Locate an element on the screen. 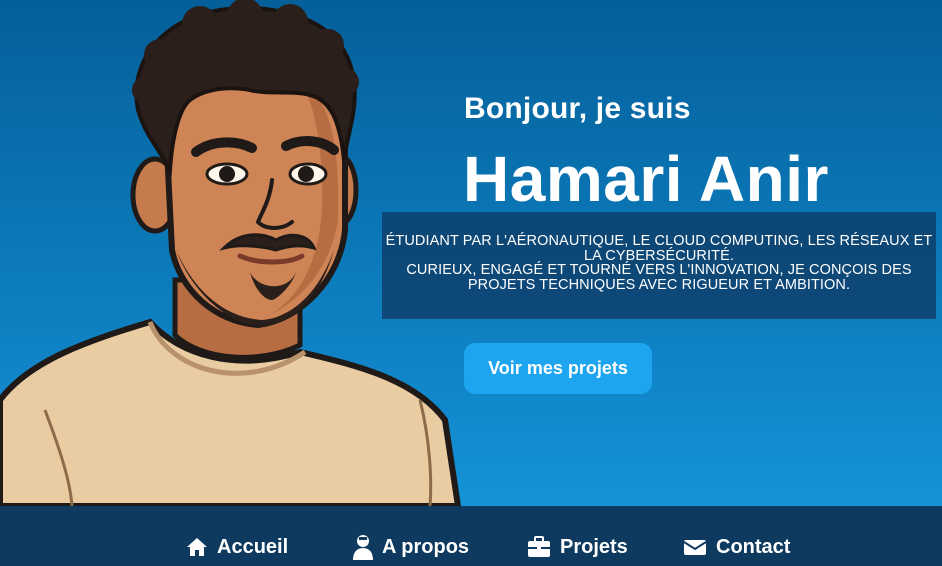  home-icon is located at coordinates (197, 547).